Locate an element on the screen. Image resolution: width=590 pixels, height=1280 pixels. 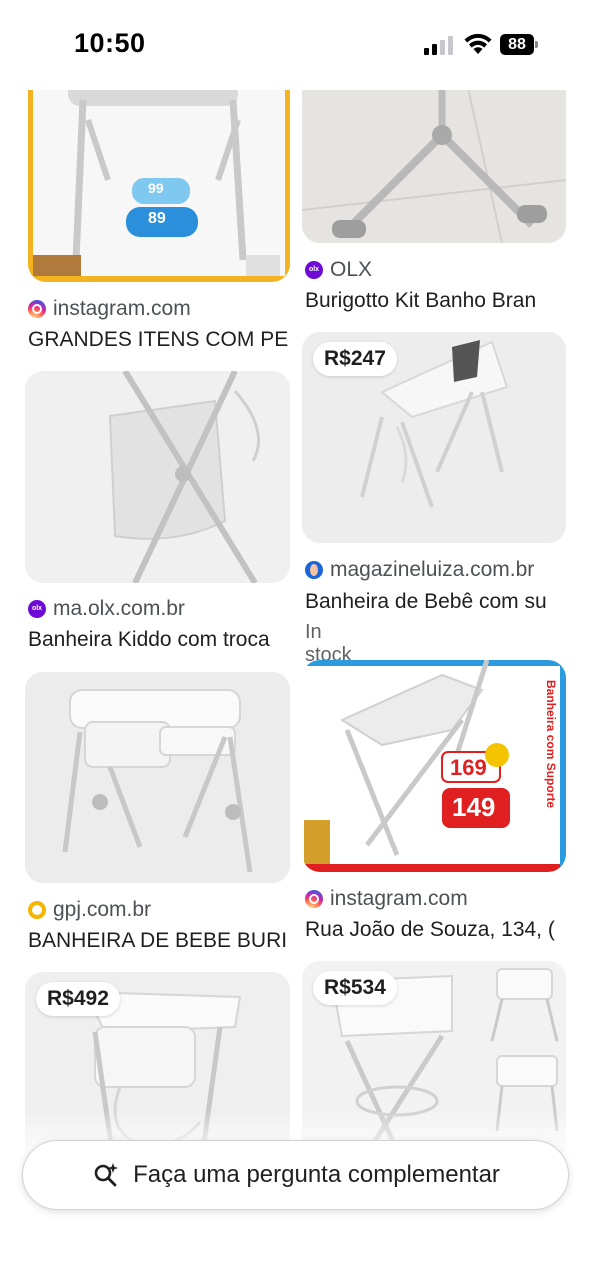
result-source: olx ma.olx.com.br is located at coordinates (106, 609).